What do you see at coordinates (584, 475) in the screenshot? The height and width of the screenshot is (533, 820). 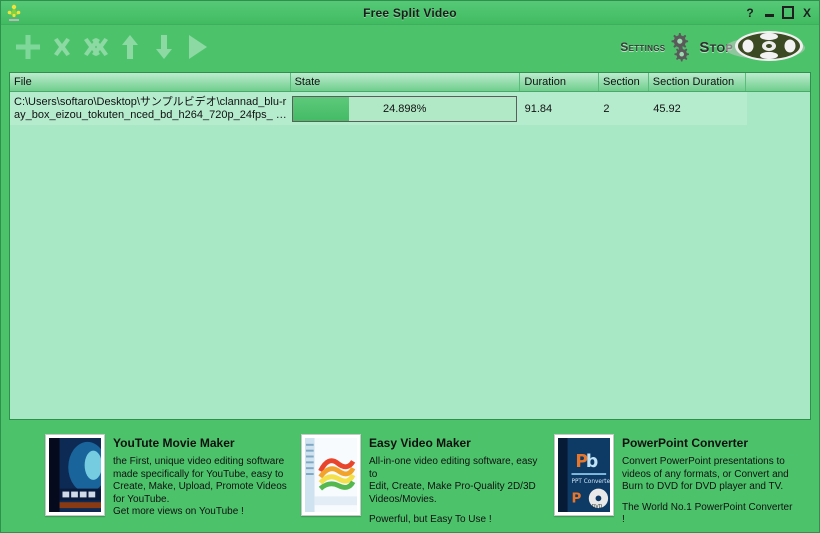 I see `boxshot-powerpoint-converter: P b PPT Converter DVD P` at bounding box center [584, 475].